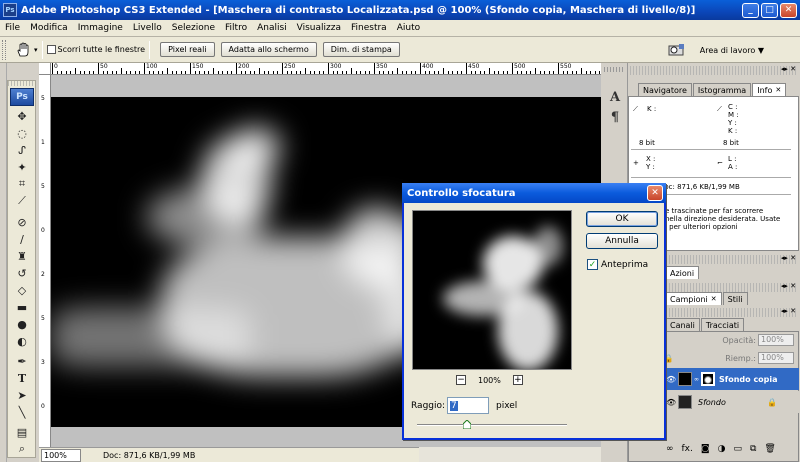 This screenshot has width=800, height=462. Describe the element at coordinates (722, 324) in the screenshot. I see `tab-tracciati: Tracciati` at that location.